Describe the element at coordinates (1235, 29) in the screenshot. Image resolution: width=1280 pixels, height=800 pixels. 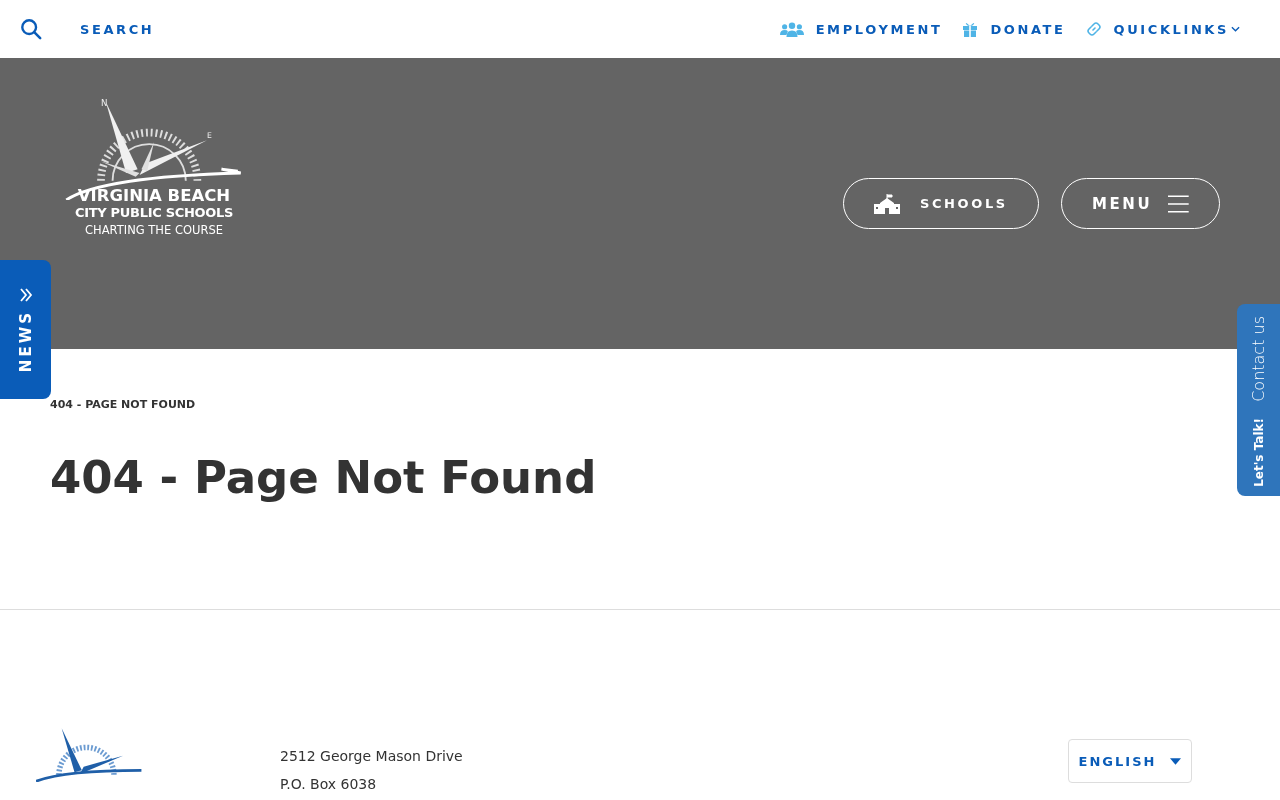
I see `chevron-down-icon` at that location.